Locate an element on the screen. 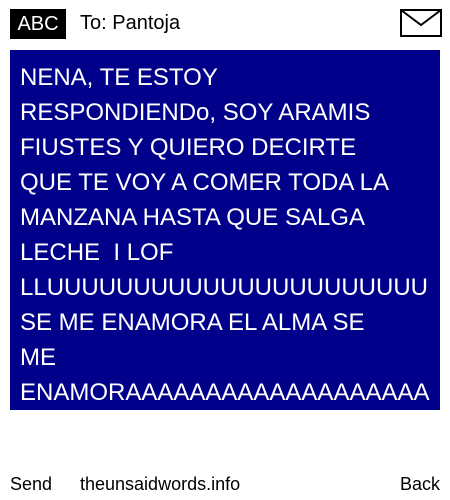  message-line: QUE TE VOY A COMER TODA LA is located at coordinates (205, 182).